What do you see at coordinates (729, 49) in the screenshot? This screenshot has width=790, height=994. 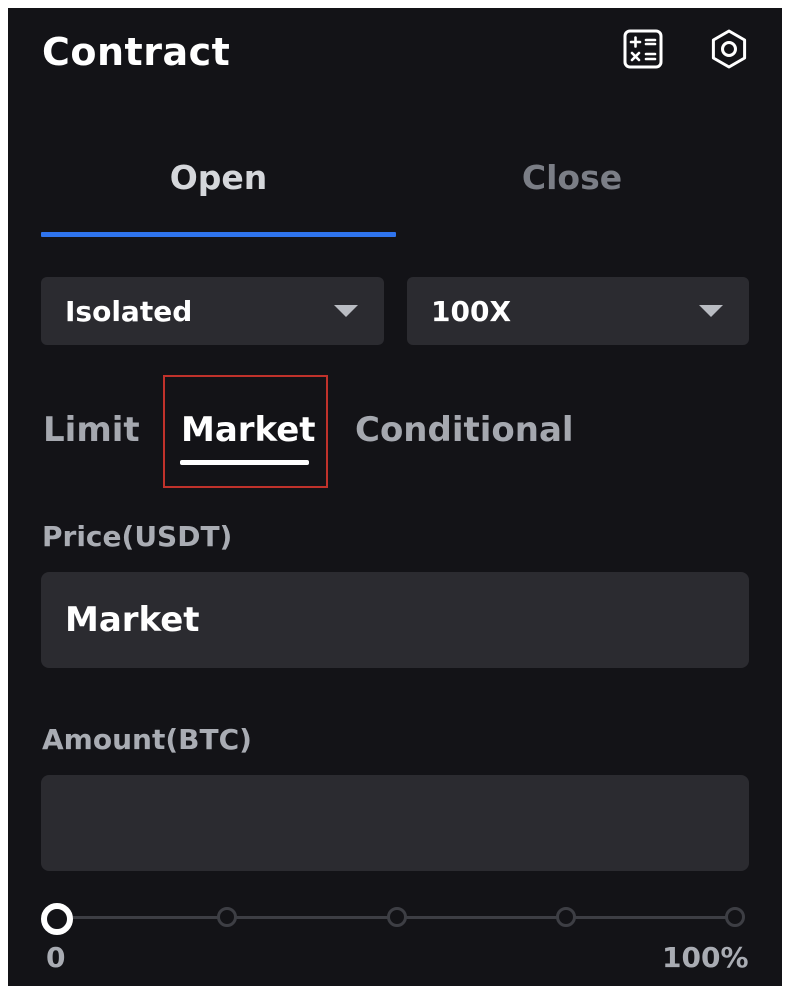 I see `settings-icon` at bounding box center [729, 49].